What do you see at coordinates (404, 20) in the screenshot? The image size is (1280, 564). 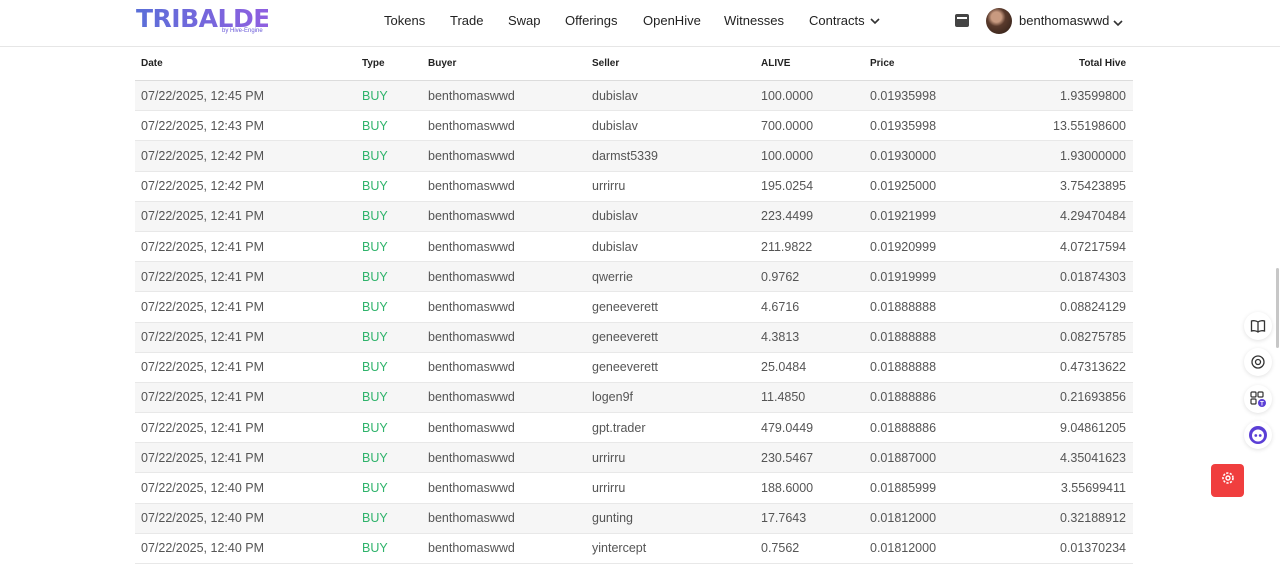 I see `nav-tokens: Tokens` at bounding box center [404, 20].